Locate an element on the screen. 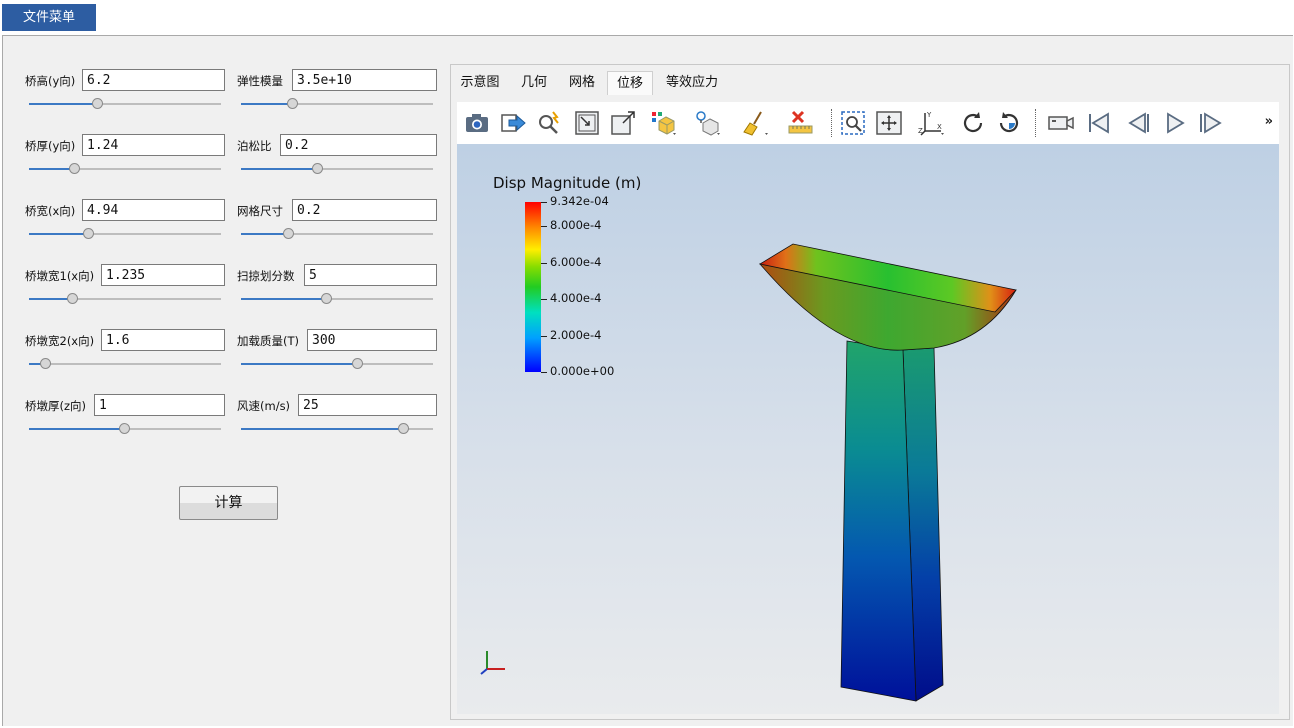 This screenshot has width=1294, height=728. select-cell-icon is located at coordinates (623, 123).